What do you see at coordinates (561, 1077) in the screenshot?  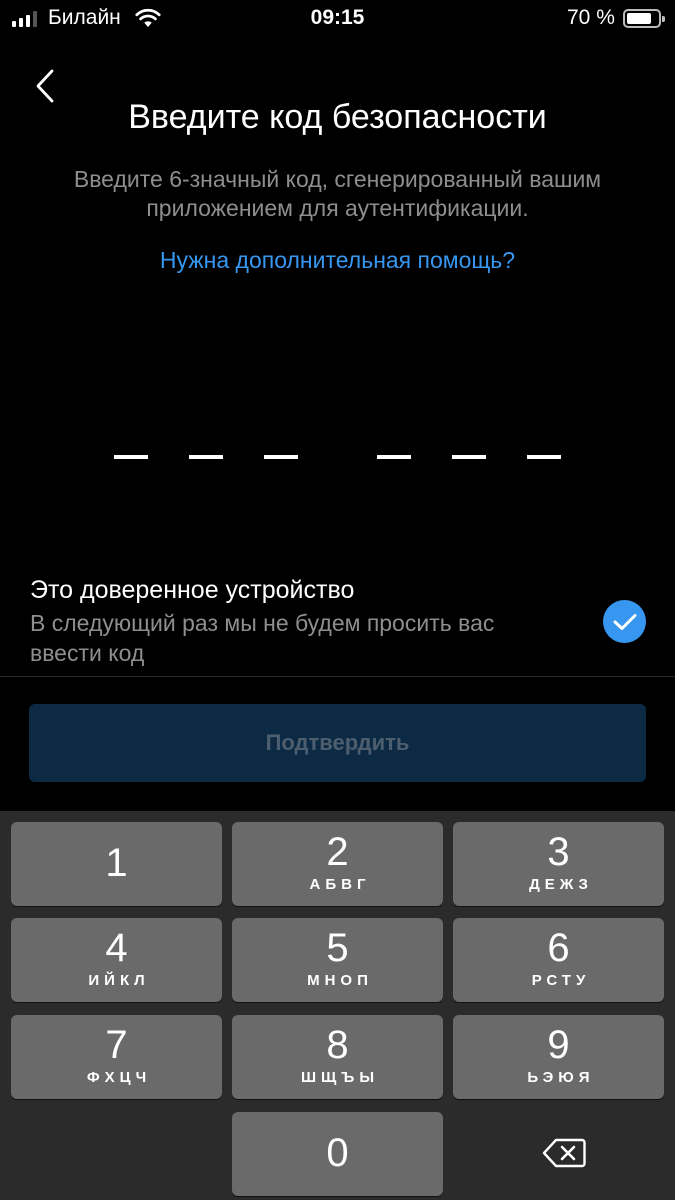 I see `key-letters: ЬЭЮЯ` at bounding box center [561, 1077].